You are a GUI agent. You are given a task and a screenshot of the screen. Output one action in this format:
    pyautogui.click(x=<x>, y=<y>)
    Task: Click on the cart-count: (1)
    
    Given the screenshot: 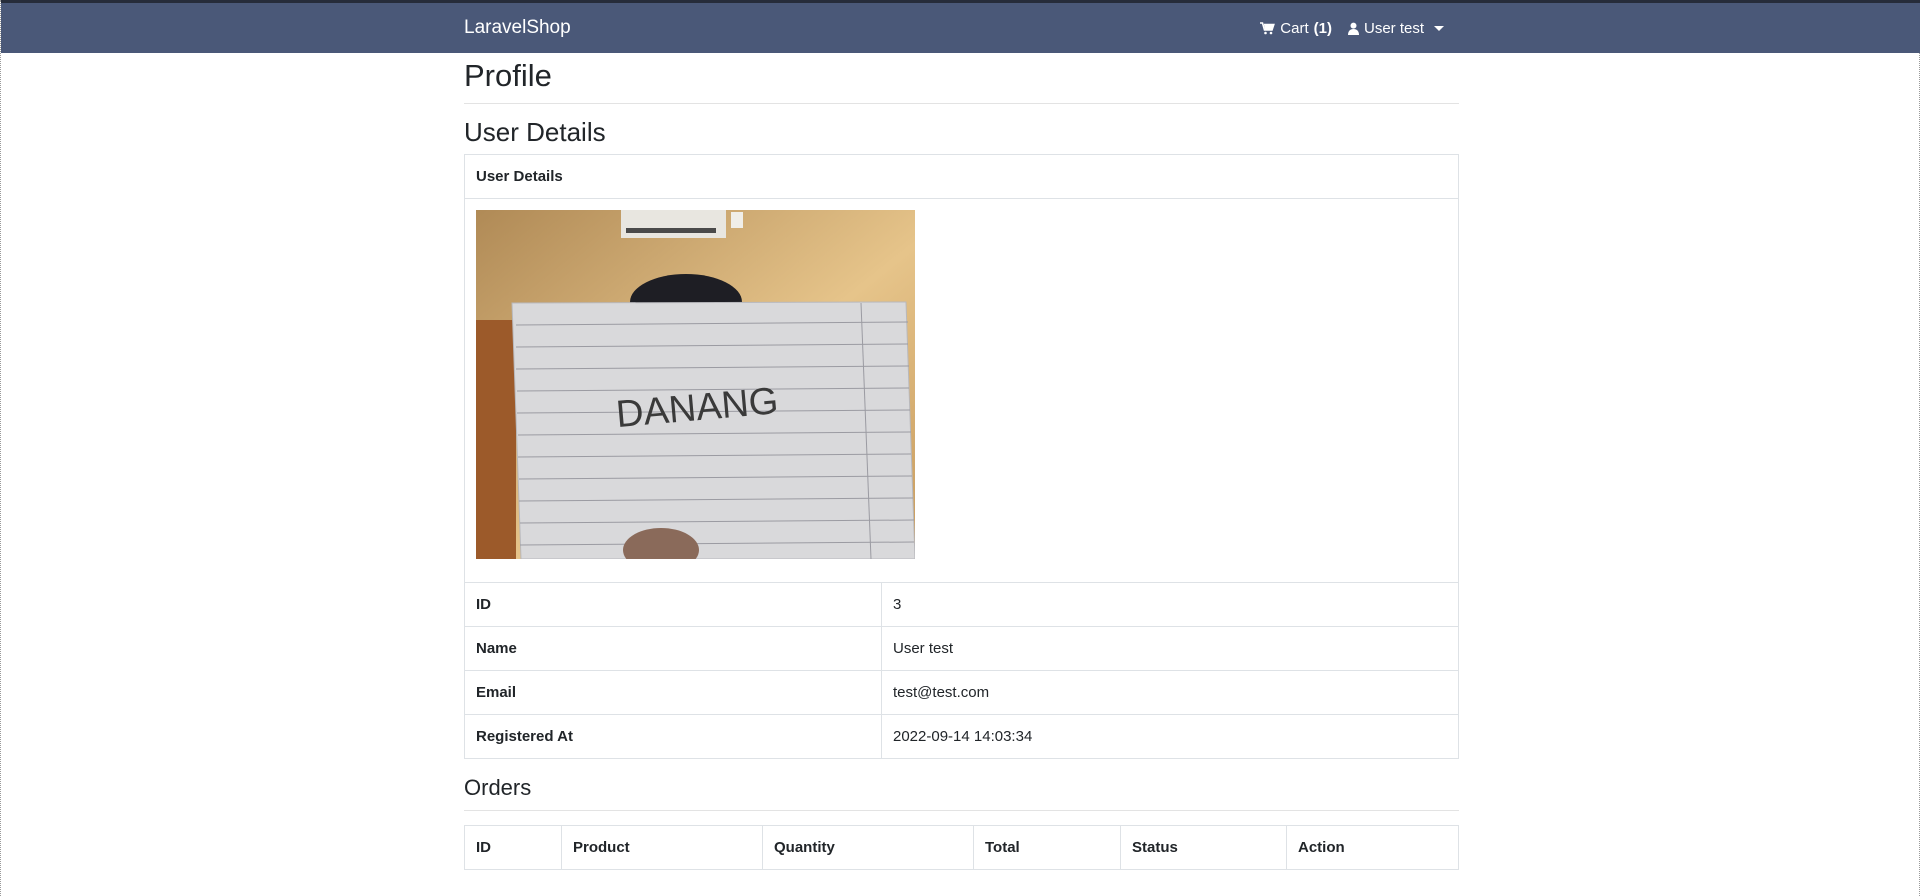 What is the action you would take?
    pyautogui.click(x=1322, y=28)
    